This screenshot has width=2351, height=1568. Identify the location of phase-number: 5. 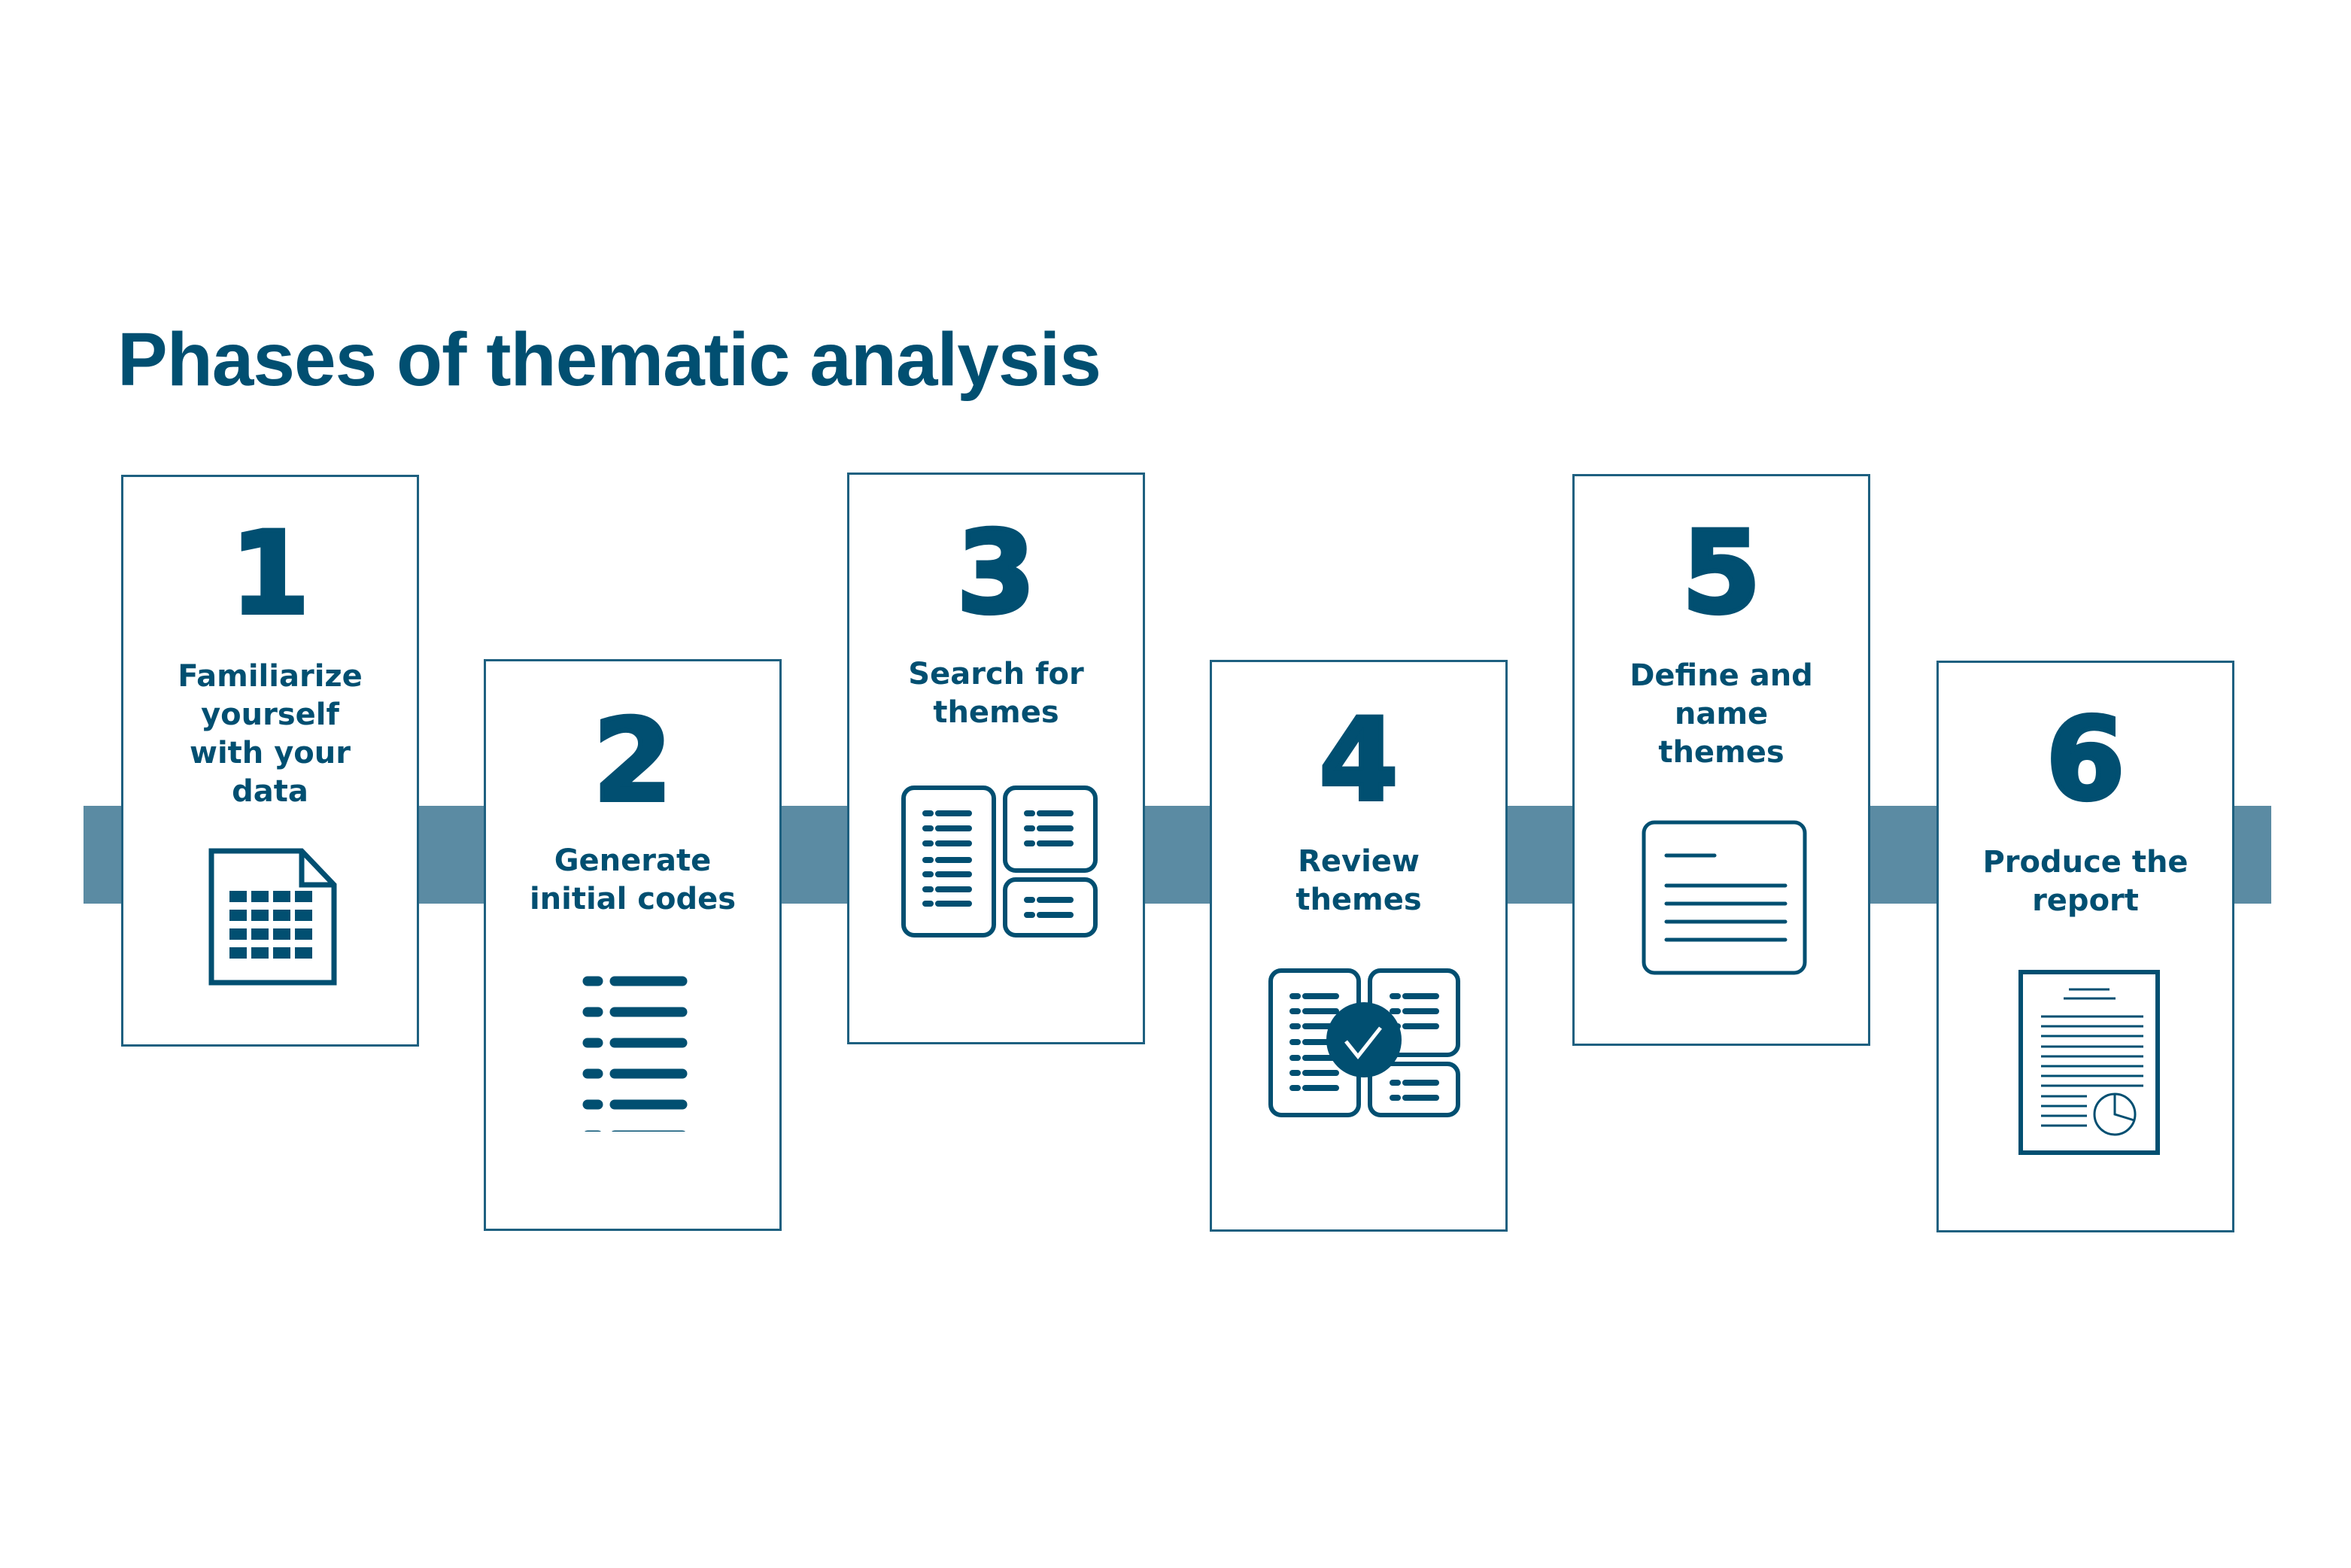
(1721, 573).